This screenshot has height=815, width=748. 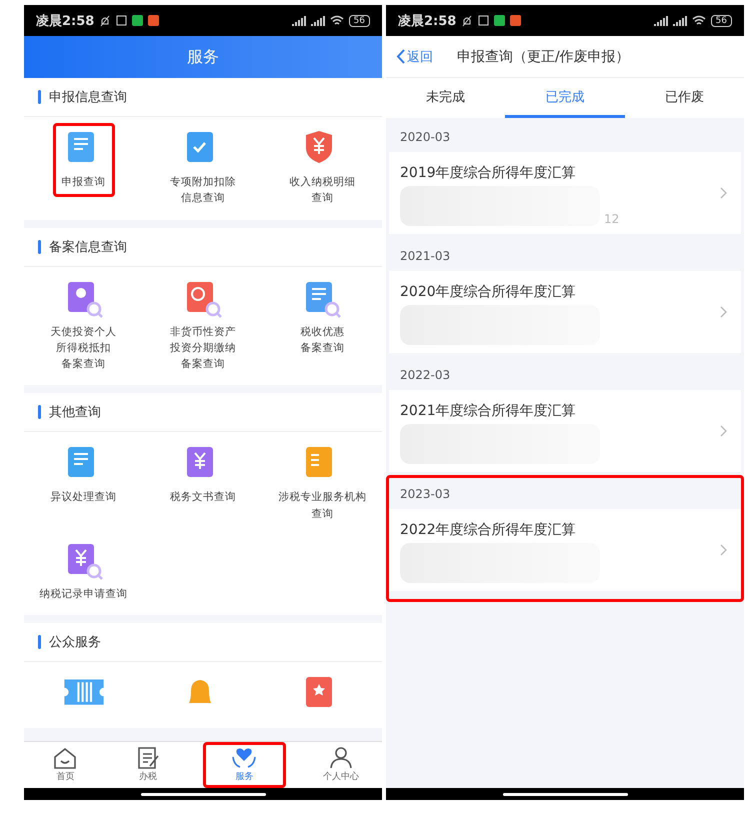 I want to click on date-heading: 2022-03, so click(x=425, y=375).